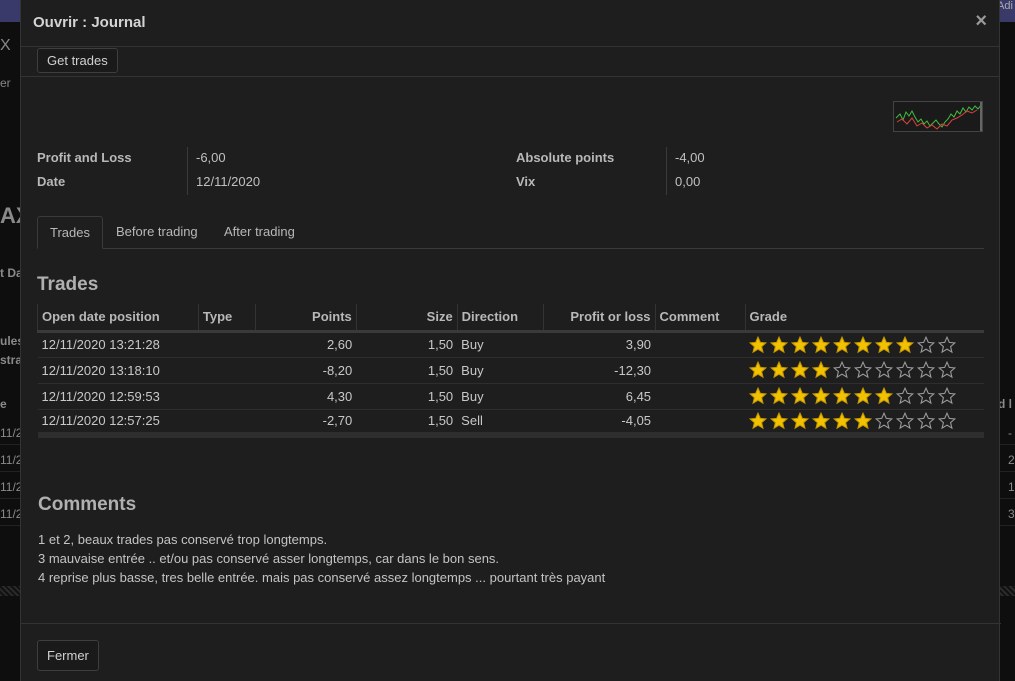 The height and width of the screenshot is (681, 1015). I want to click on trade-row: 12/11/2020 12:57:25 -2,70 1,50 Sell -4,05, so click(510, 423).